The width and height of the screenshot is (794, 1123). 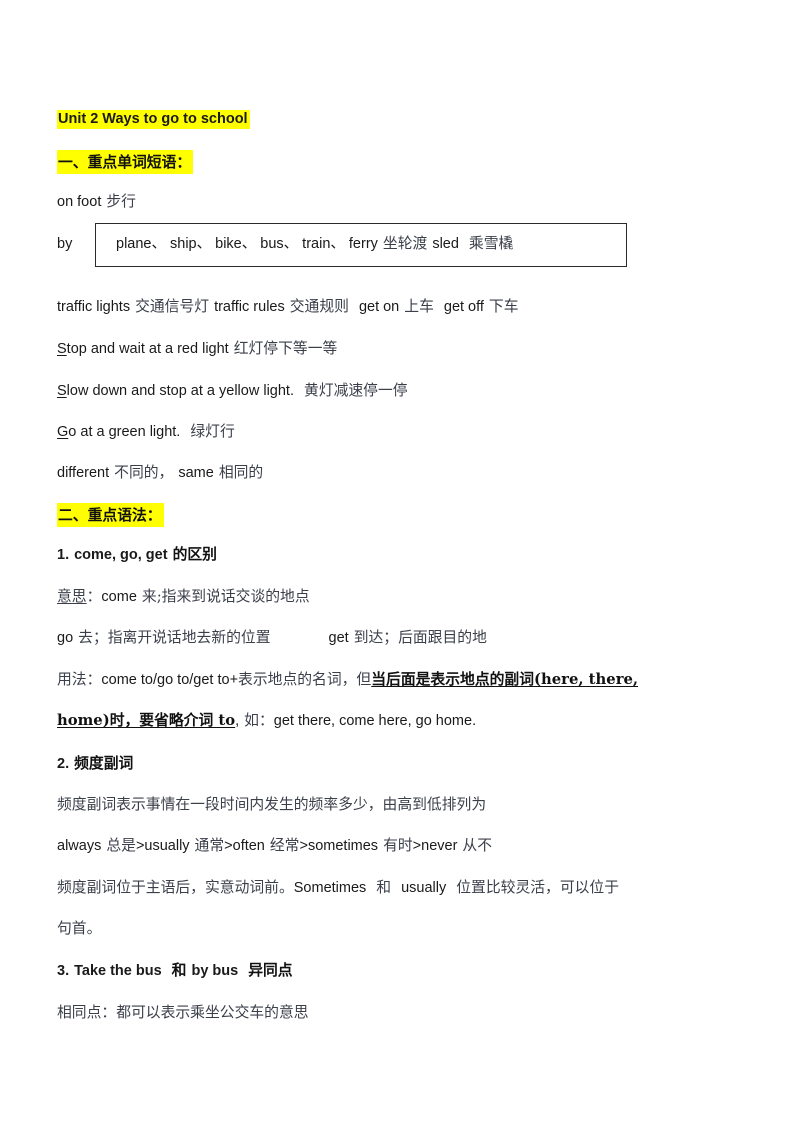 I want to click on freq-pos-en-2: usually, so click(x=424, y=888).